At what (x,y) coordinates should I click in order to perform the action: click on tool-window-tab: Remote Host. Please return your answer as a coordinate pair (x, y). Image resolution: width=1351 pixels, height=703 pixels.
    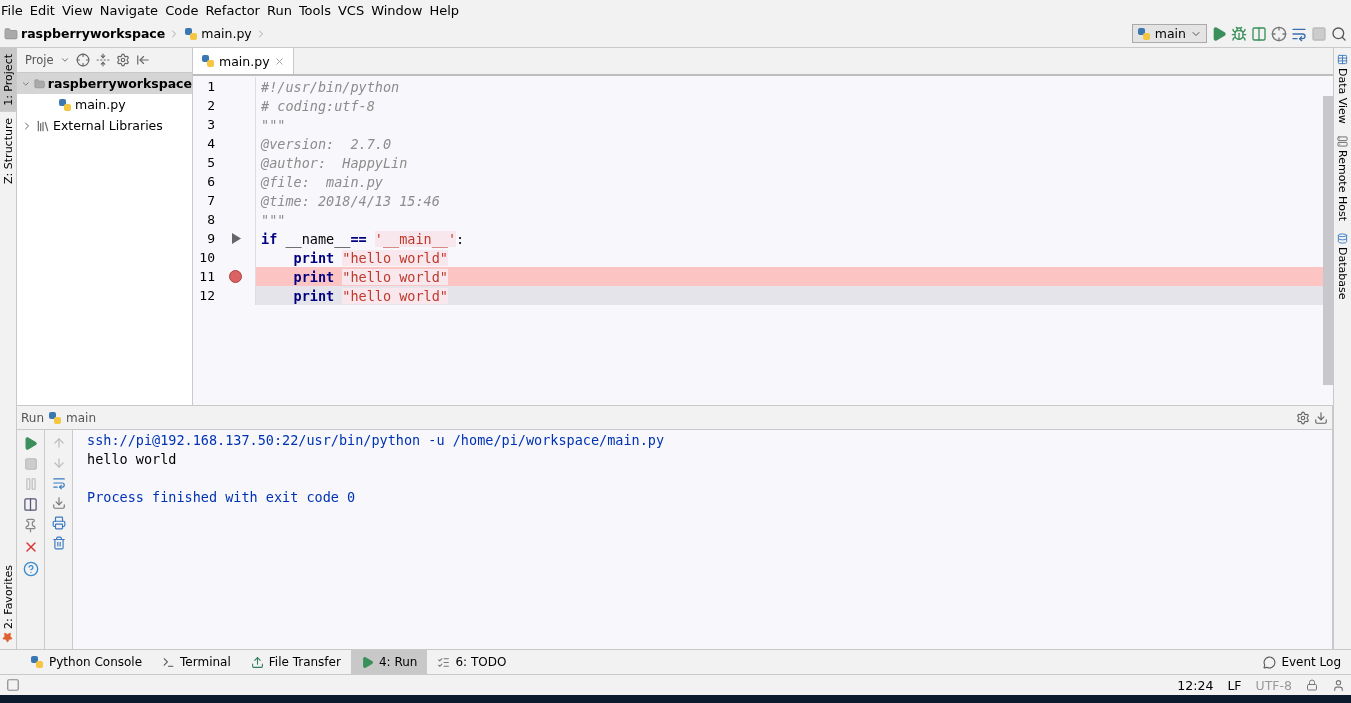
    Looking at the image, I should click on (1342, 178).